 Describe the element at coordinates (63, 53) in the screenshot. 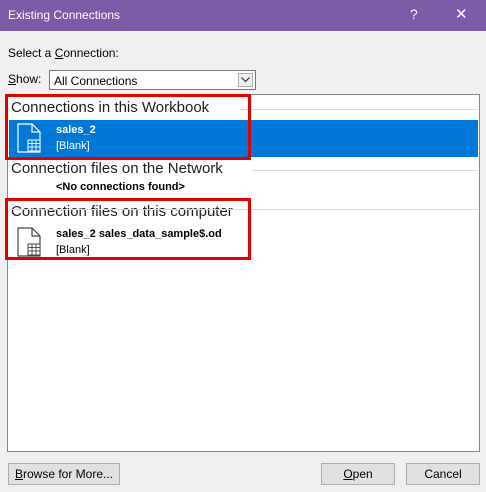

I see `select-connection-label: Select a Connection:` at that location.